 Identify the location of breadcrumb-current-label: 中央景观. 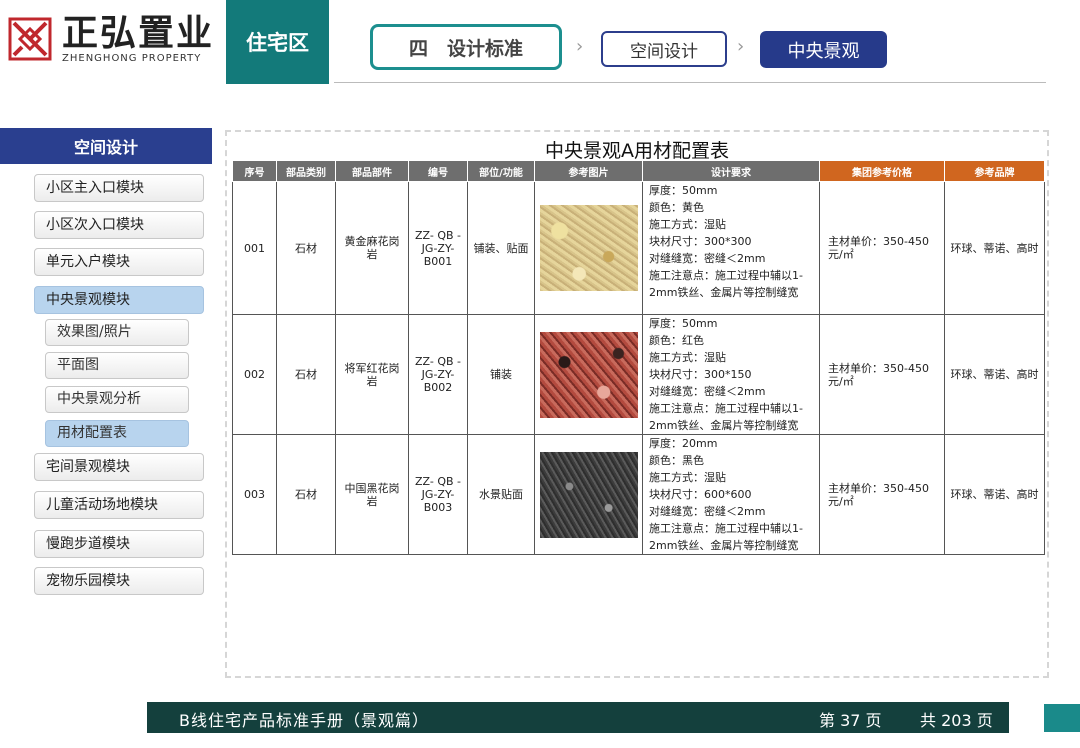
(823, 51).